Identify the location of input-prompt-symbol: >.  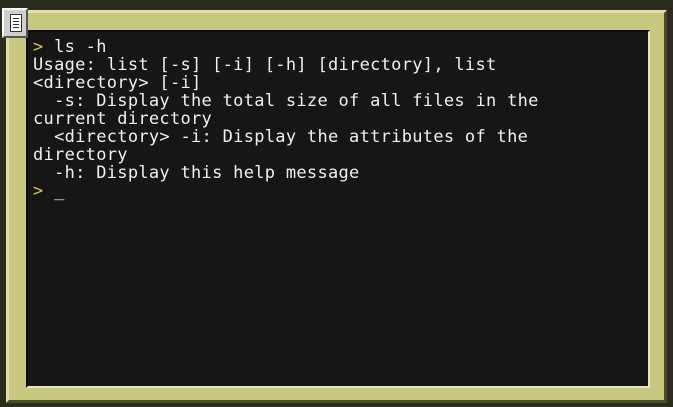
(38, 191).